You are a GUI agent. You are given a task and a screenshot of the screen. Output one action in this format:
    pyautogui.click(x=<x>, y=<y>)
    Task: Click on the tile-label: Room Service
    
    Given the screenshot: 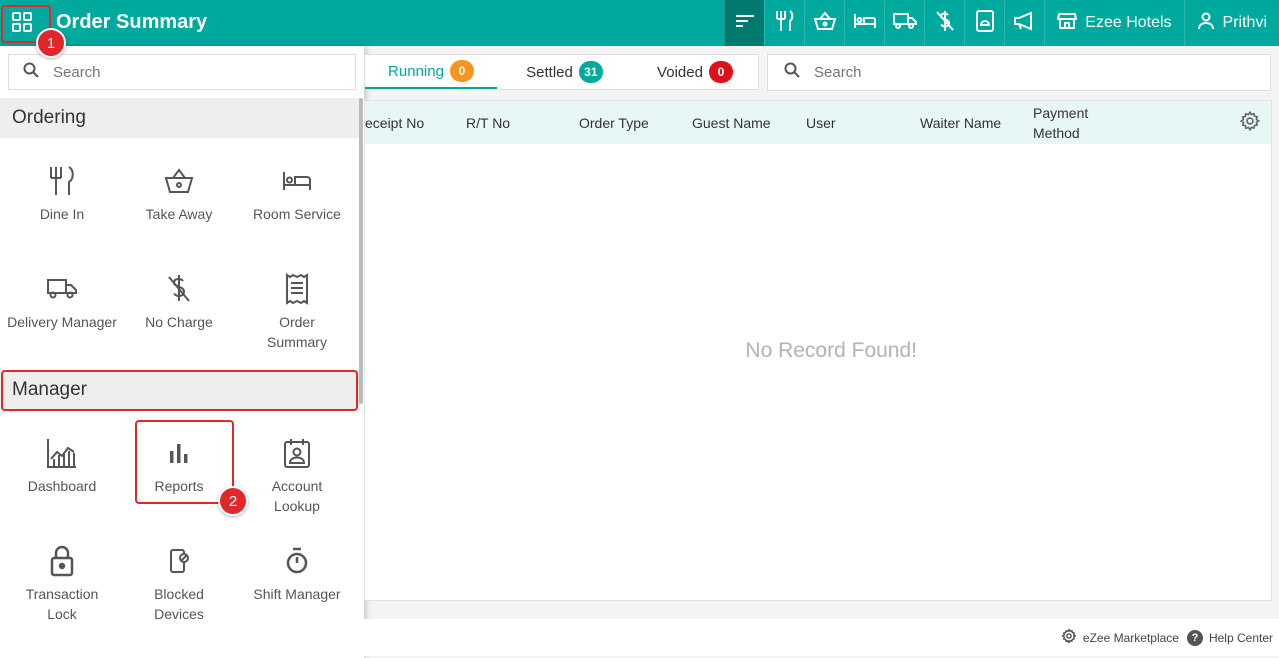 What is the action you would take?
    pyautogui.click(x=297, y=214)
    